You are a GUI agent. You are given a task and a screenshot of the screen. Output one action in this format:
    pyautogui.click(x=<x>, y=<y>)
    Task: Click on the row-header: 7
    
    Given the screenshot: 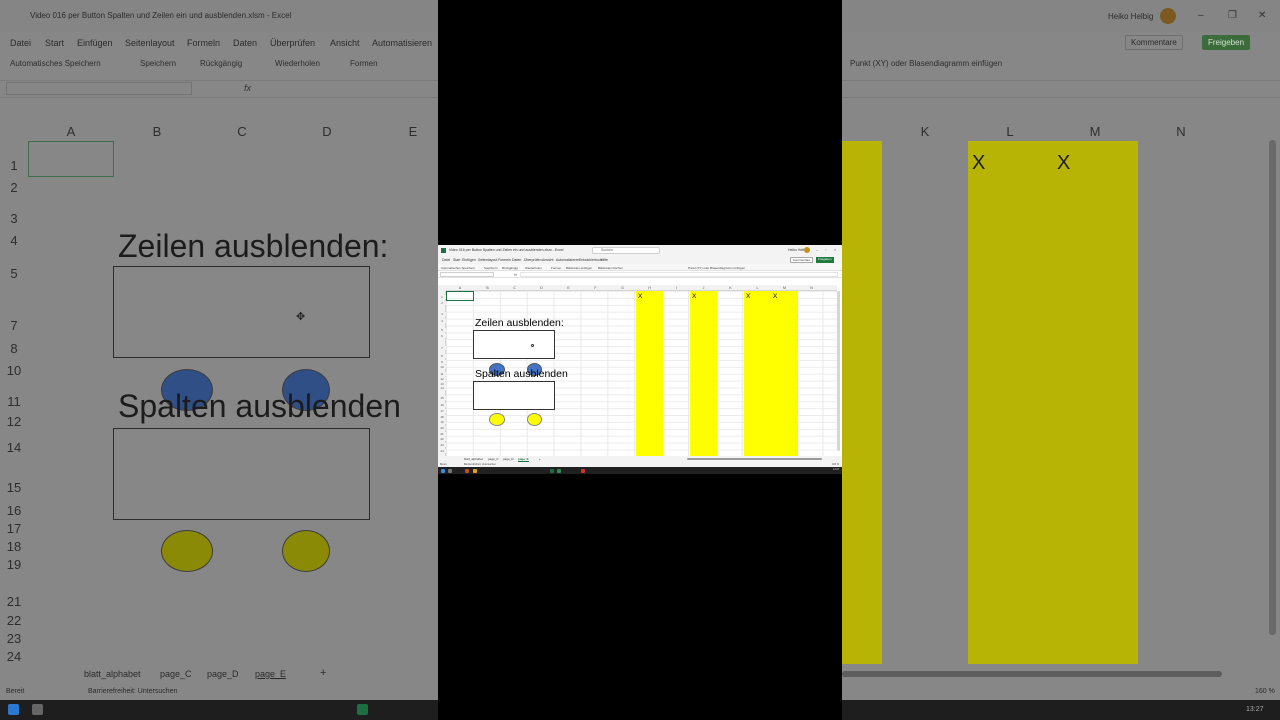 What is the action you would take?
    pyautogui.click(x=442, y=348)
    